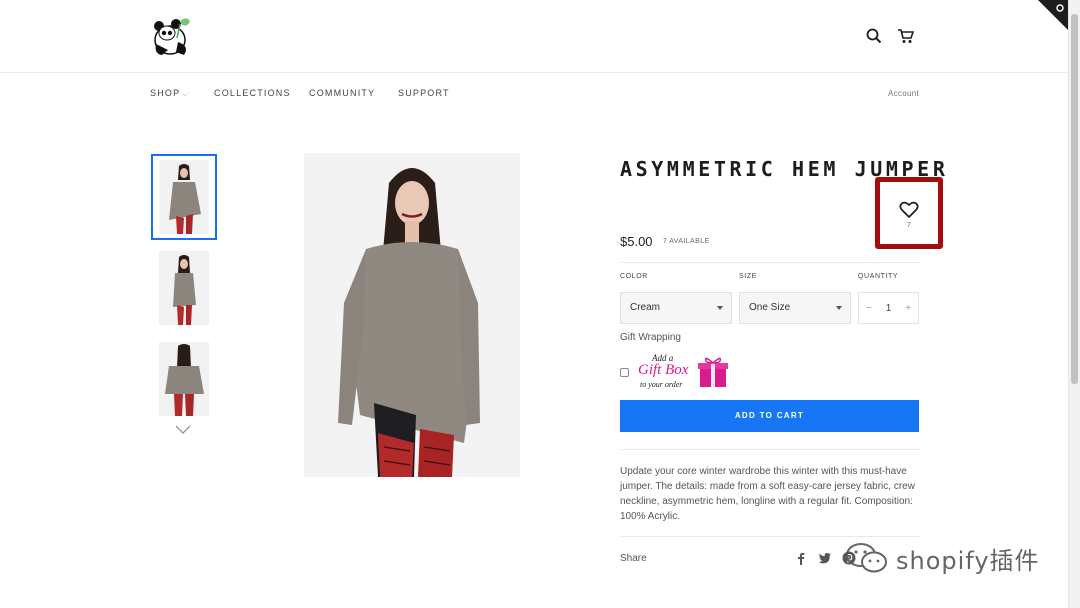  Describe the element at coordinates (534, 36) in the screenshot. I see `site-header` at that location.